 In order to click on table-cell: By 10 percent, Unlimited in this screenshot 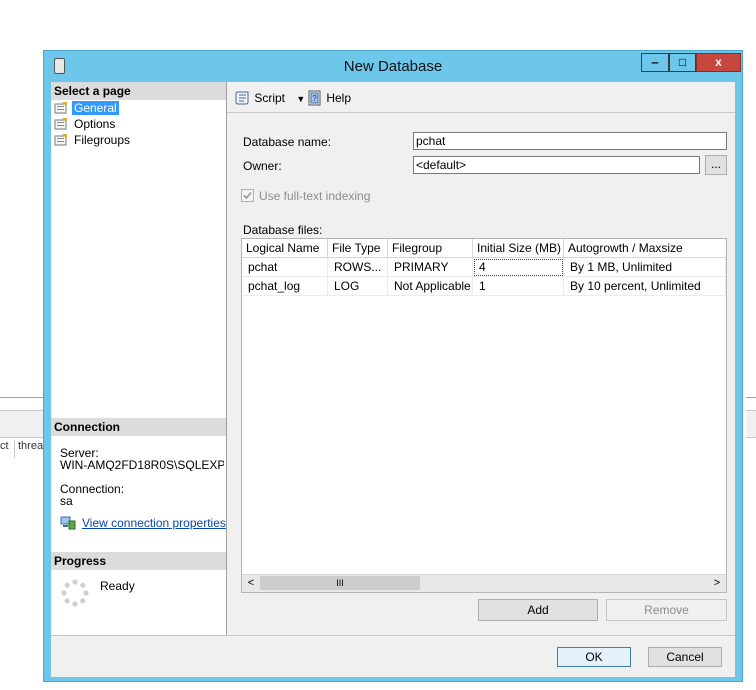, I will do `click(645, 286)`.